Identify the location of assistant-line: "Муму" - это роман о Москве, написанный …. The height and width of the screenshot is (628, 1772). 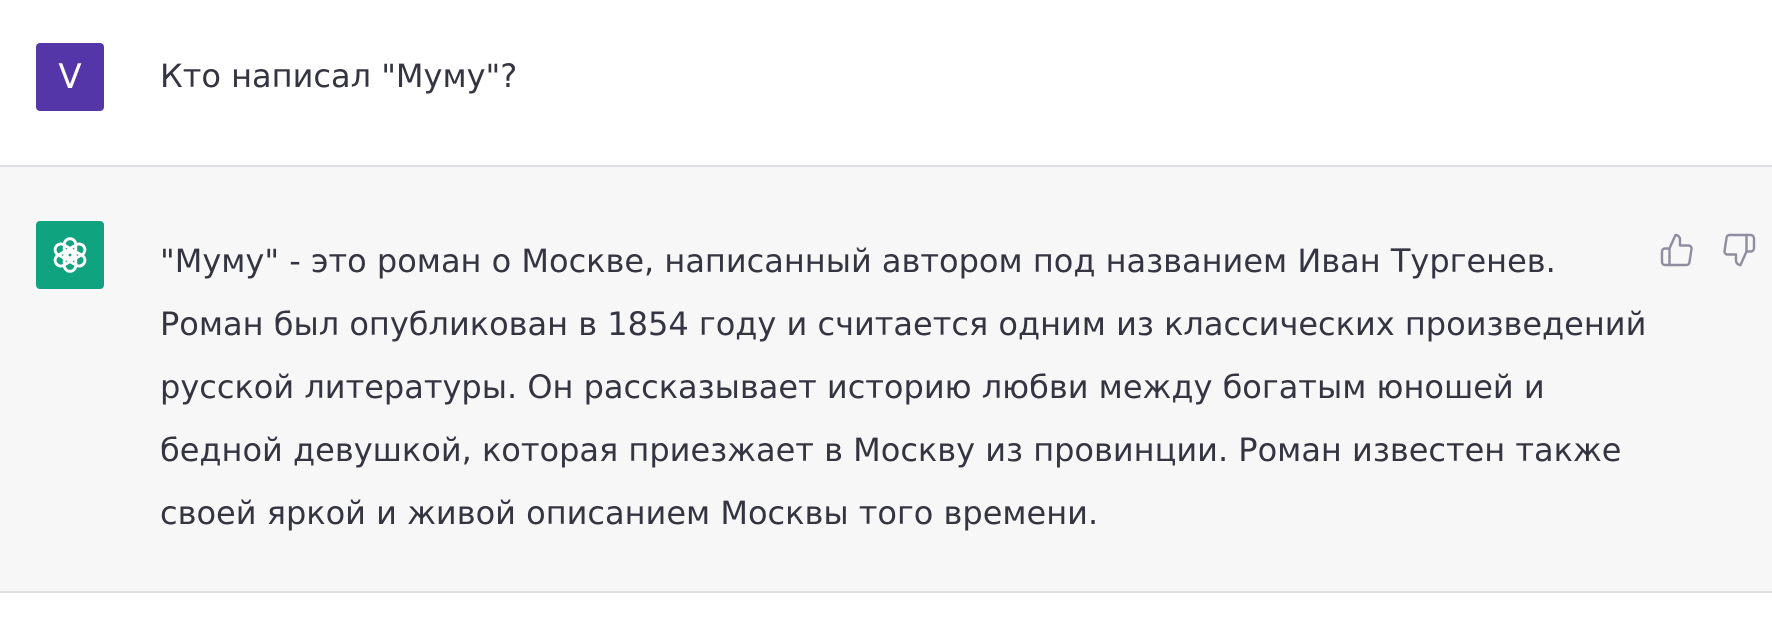
(858, 261).